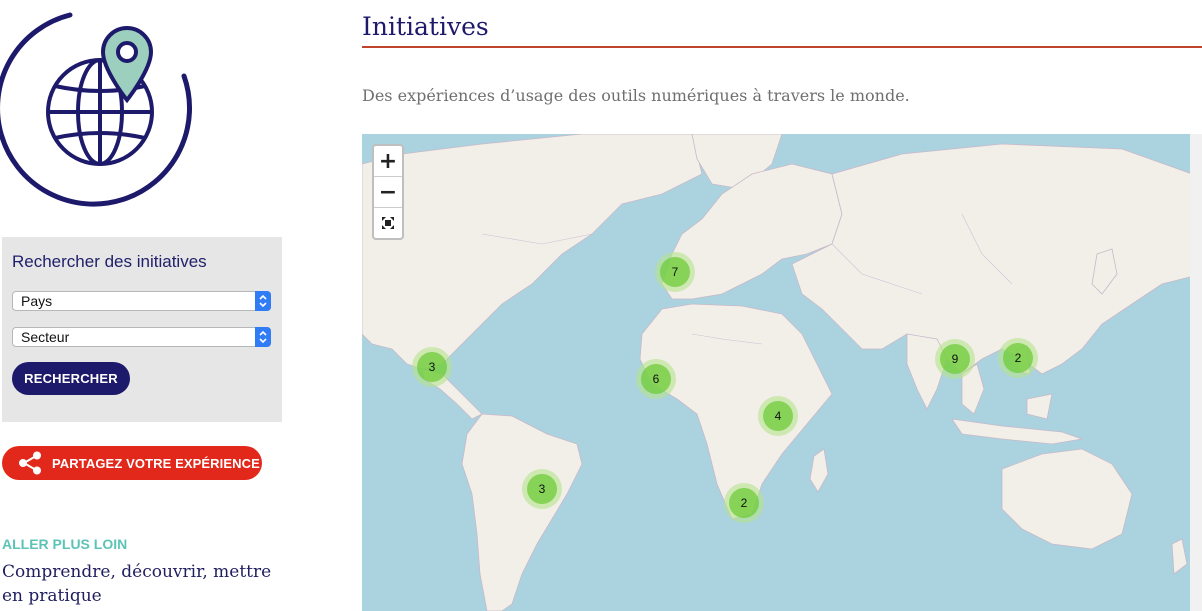 The width and height of the screenshot is (1202, 611). Describe the element at coordinates (37, 301) in the screenshot. I see `country-select-value: Pays` at that location.